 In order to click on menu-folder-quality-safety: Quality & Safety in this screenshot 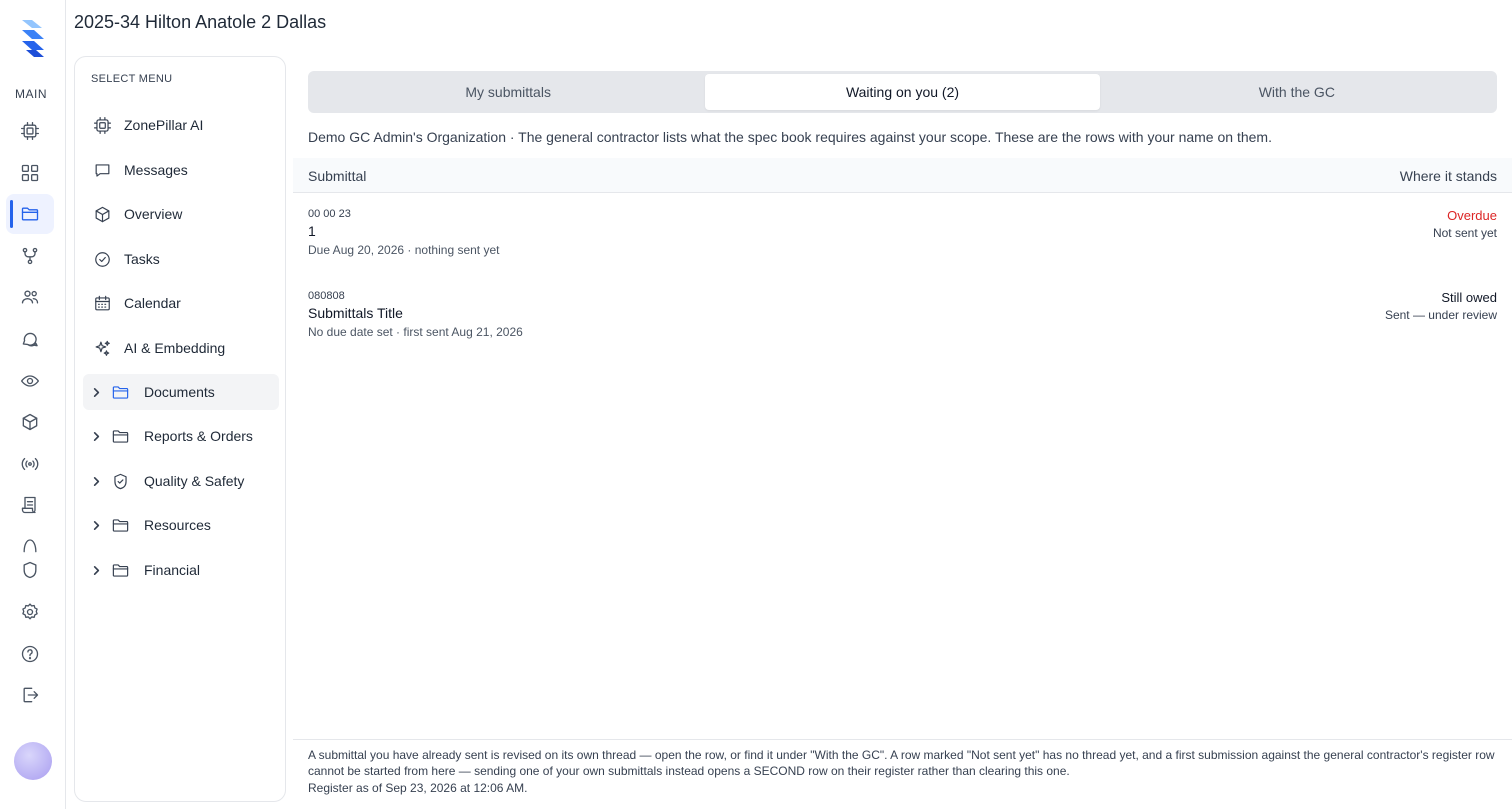, I will do `click(181, 481)`.